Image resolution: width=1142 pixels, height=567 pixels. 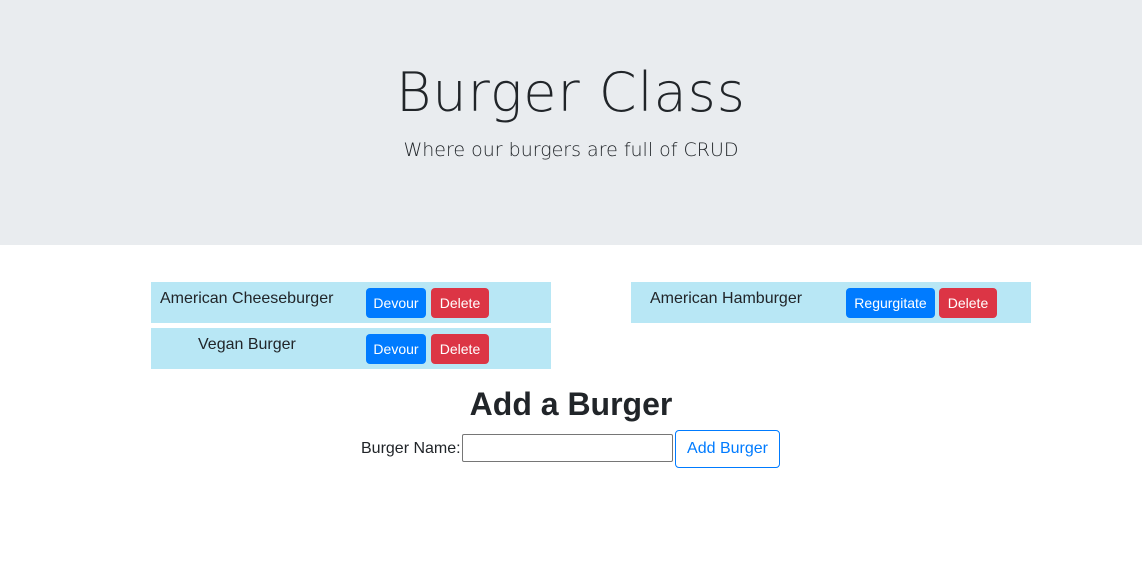 I want to click on burger-row: American Cheeseburger Devour Delete, so click(x=351, y=302).